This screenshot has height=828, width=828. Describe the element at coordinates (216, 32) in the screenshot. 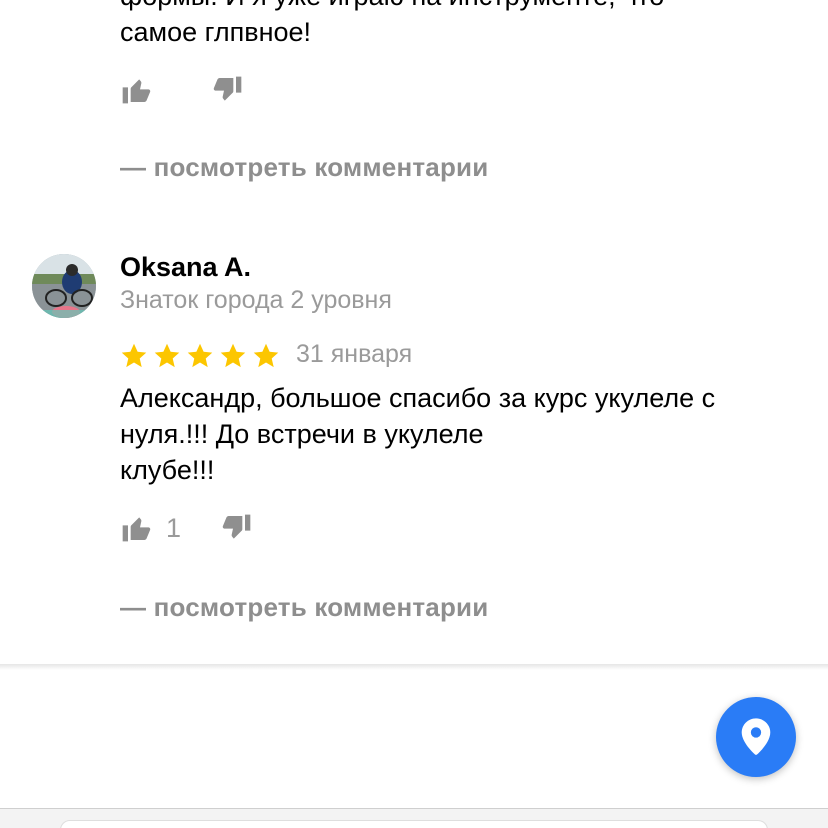

I see `previous-review-line-2: самое глпвное!` at that location.